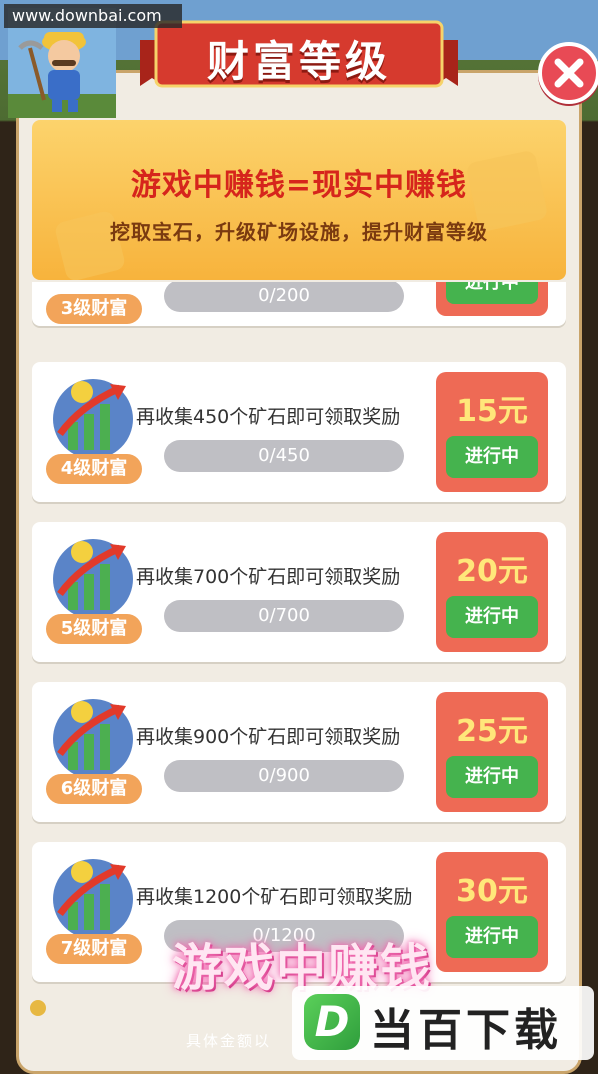 This screenshot has width=598, height=1074. I want to click on progress-bar: 0/900, so click(284, 776).